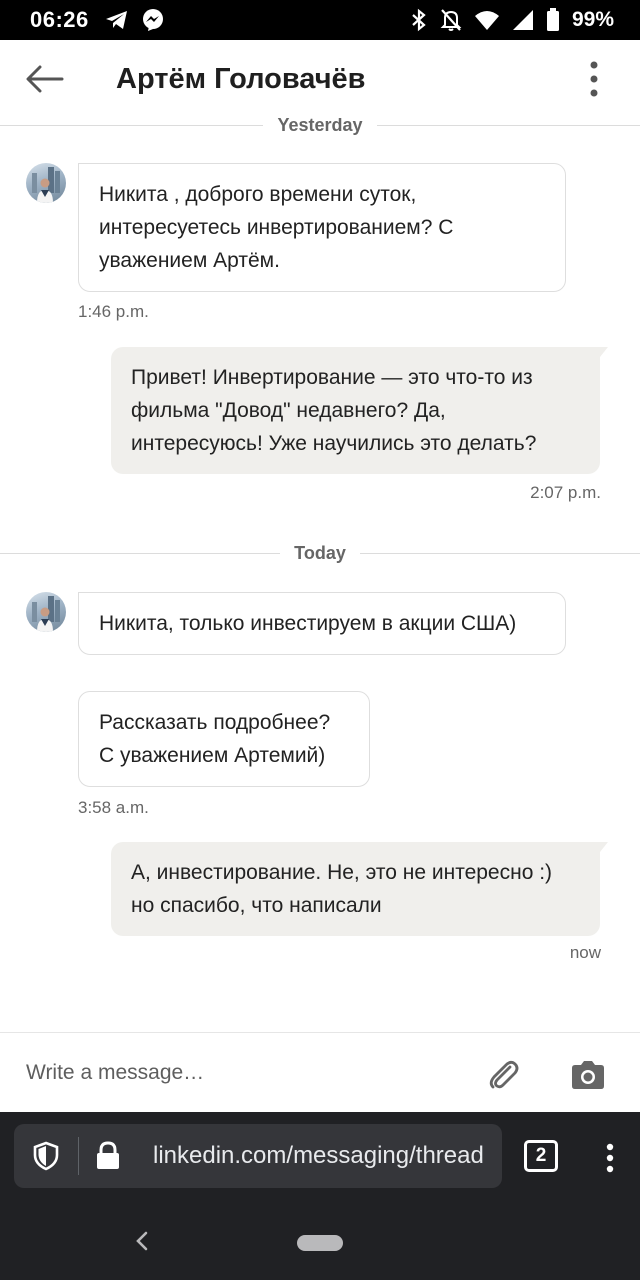  I want to click on more-options-button, so click(594, 79).